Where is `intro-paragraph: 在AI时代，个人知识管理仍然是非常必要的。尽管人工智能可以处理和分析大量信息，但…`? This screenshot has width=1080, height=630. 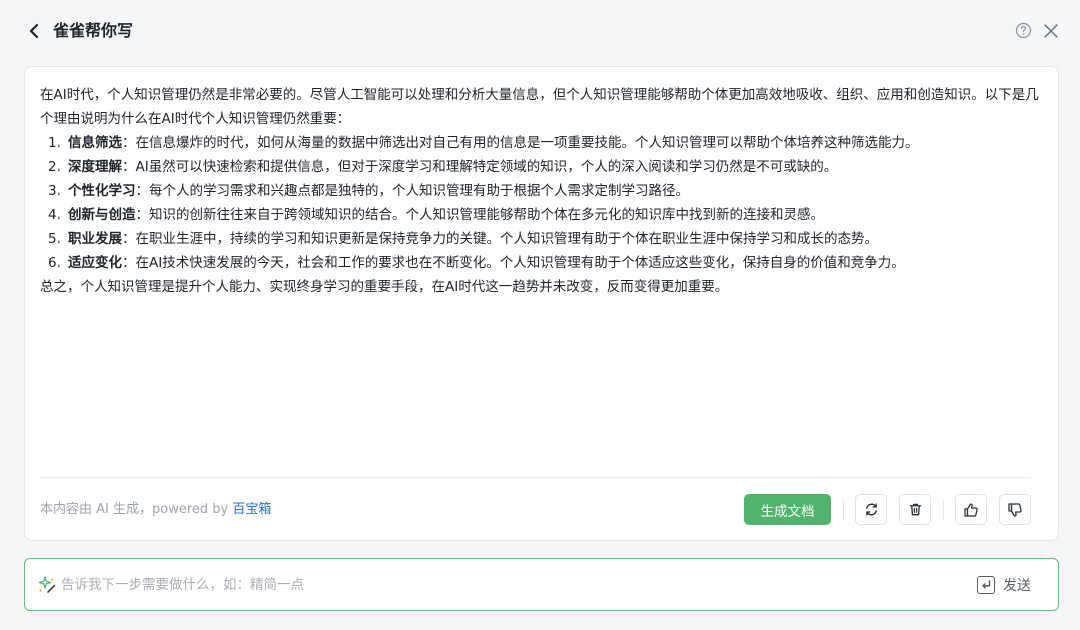
intro-paragraph: 在AI时代，个人知识管理仍然是非常必要的。尽管人工智能可以处理和分析大量信息，但… is located at coordinates (539, 107).